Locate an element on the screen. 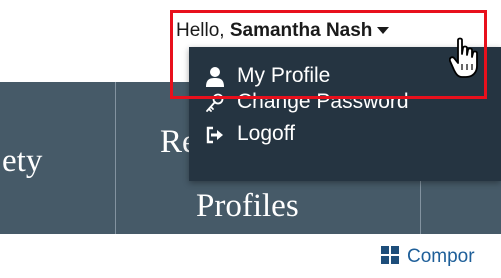 This screenshot has width=501, height=278. nav-item-safety: ety is located at coordinates (58, 158).